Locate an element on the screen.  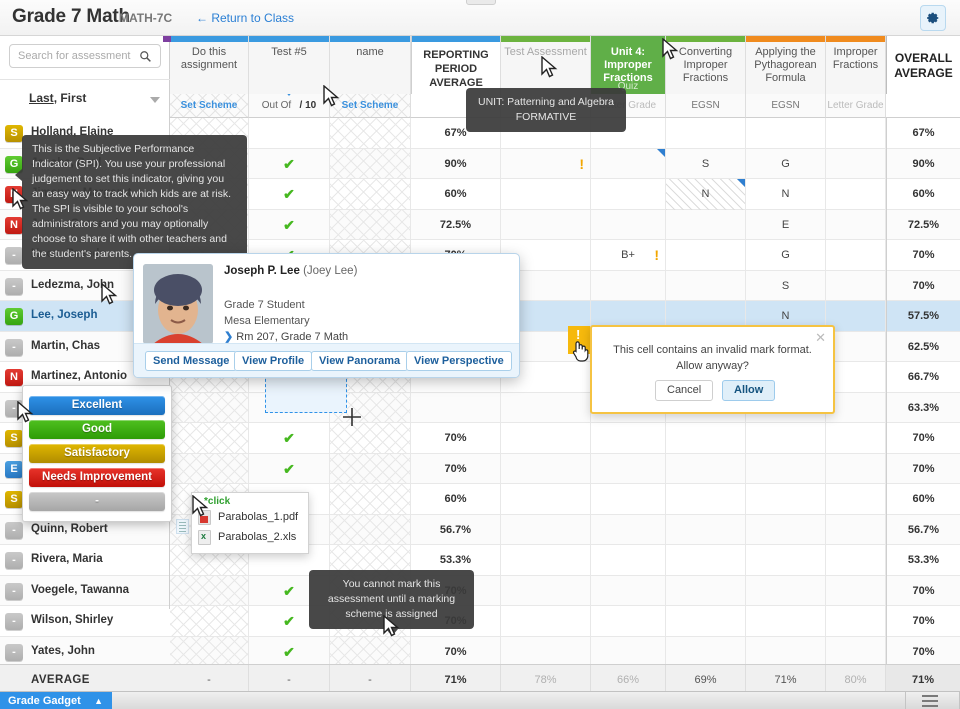
attachment-icon is located at coordinates (182, 526).